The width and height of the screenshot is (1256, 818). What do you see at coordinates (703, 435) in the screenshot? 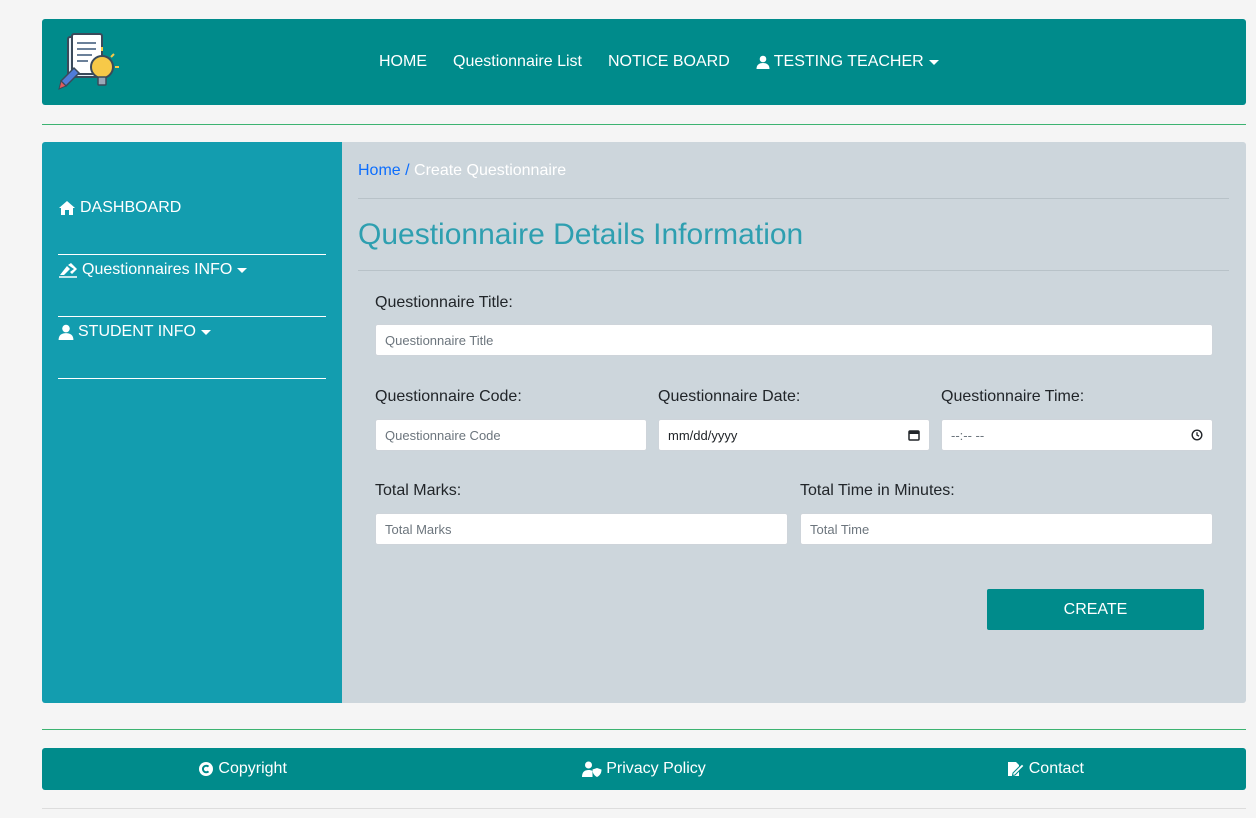
I see `questionnaire-date-value: mm/dd/yyyy` at bounding box center [703, 435].